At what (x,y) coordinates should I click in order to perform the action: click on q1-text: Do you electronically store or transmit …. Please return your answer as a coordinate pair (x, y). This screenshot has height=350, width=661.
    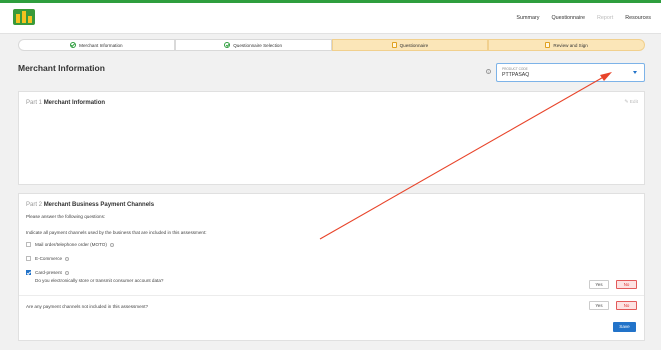
    Looking at the image, I should click on (99, 280).